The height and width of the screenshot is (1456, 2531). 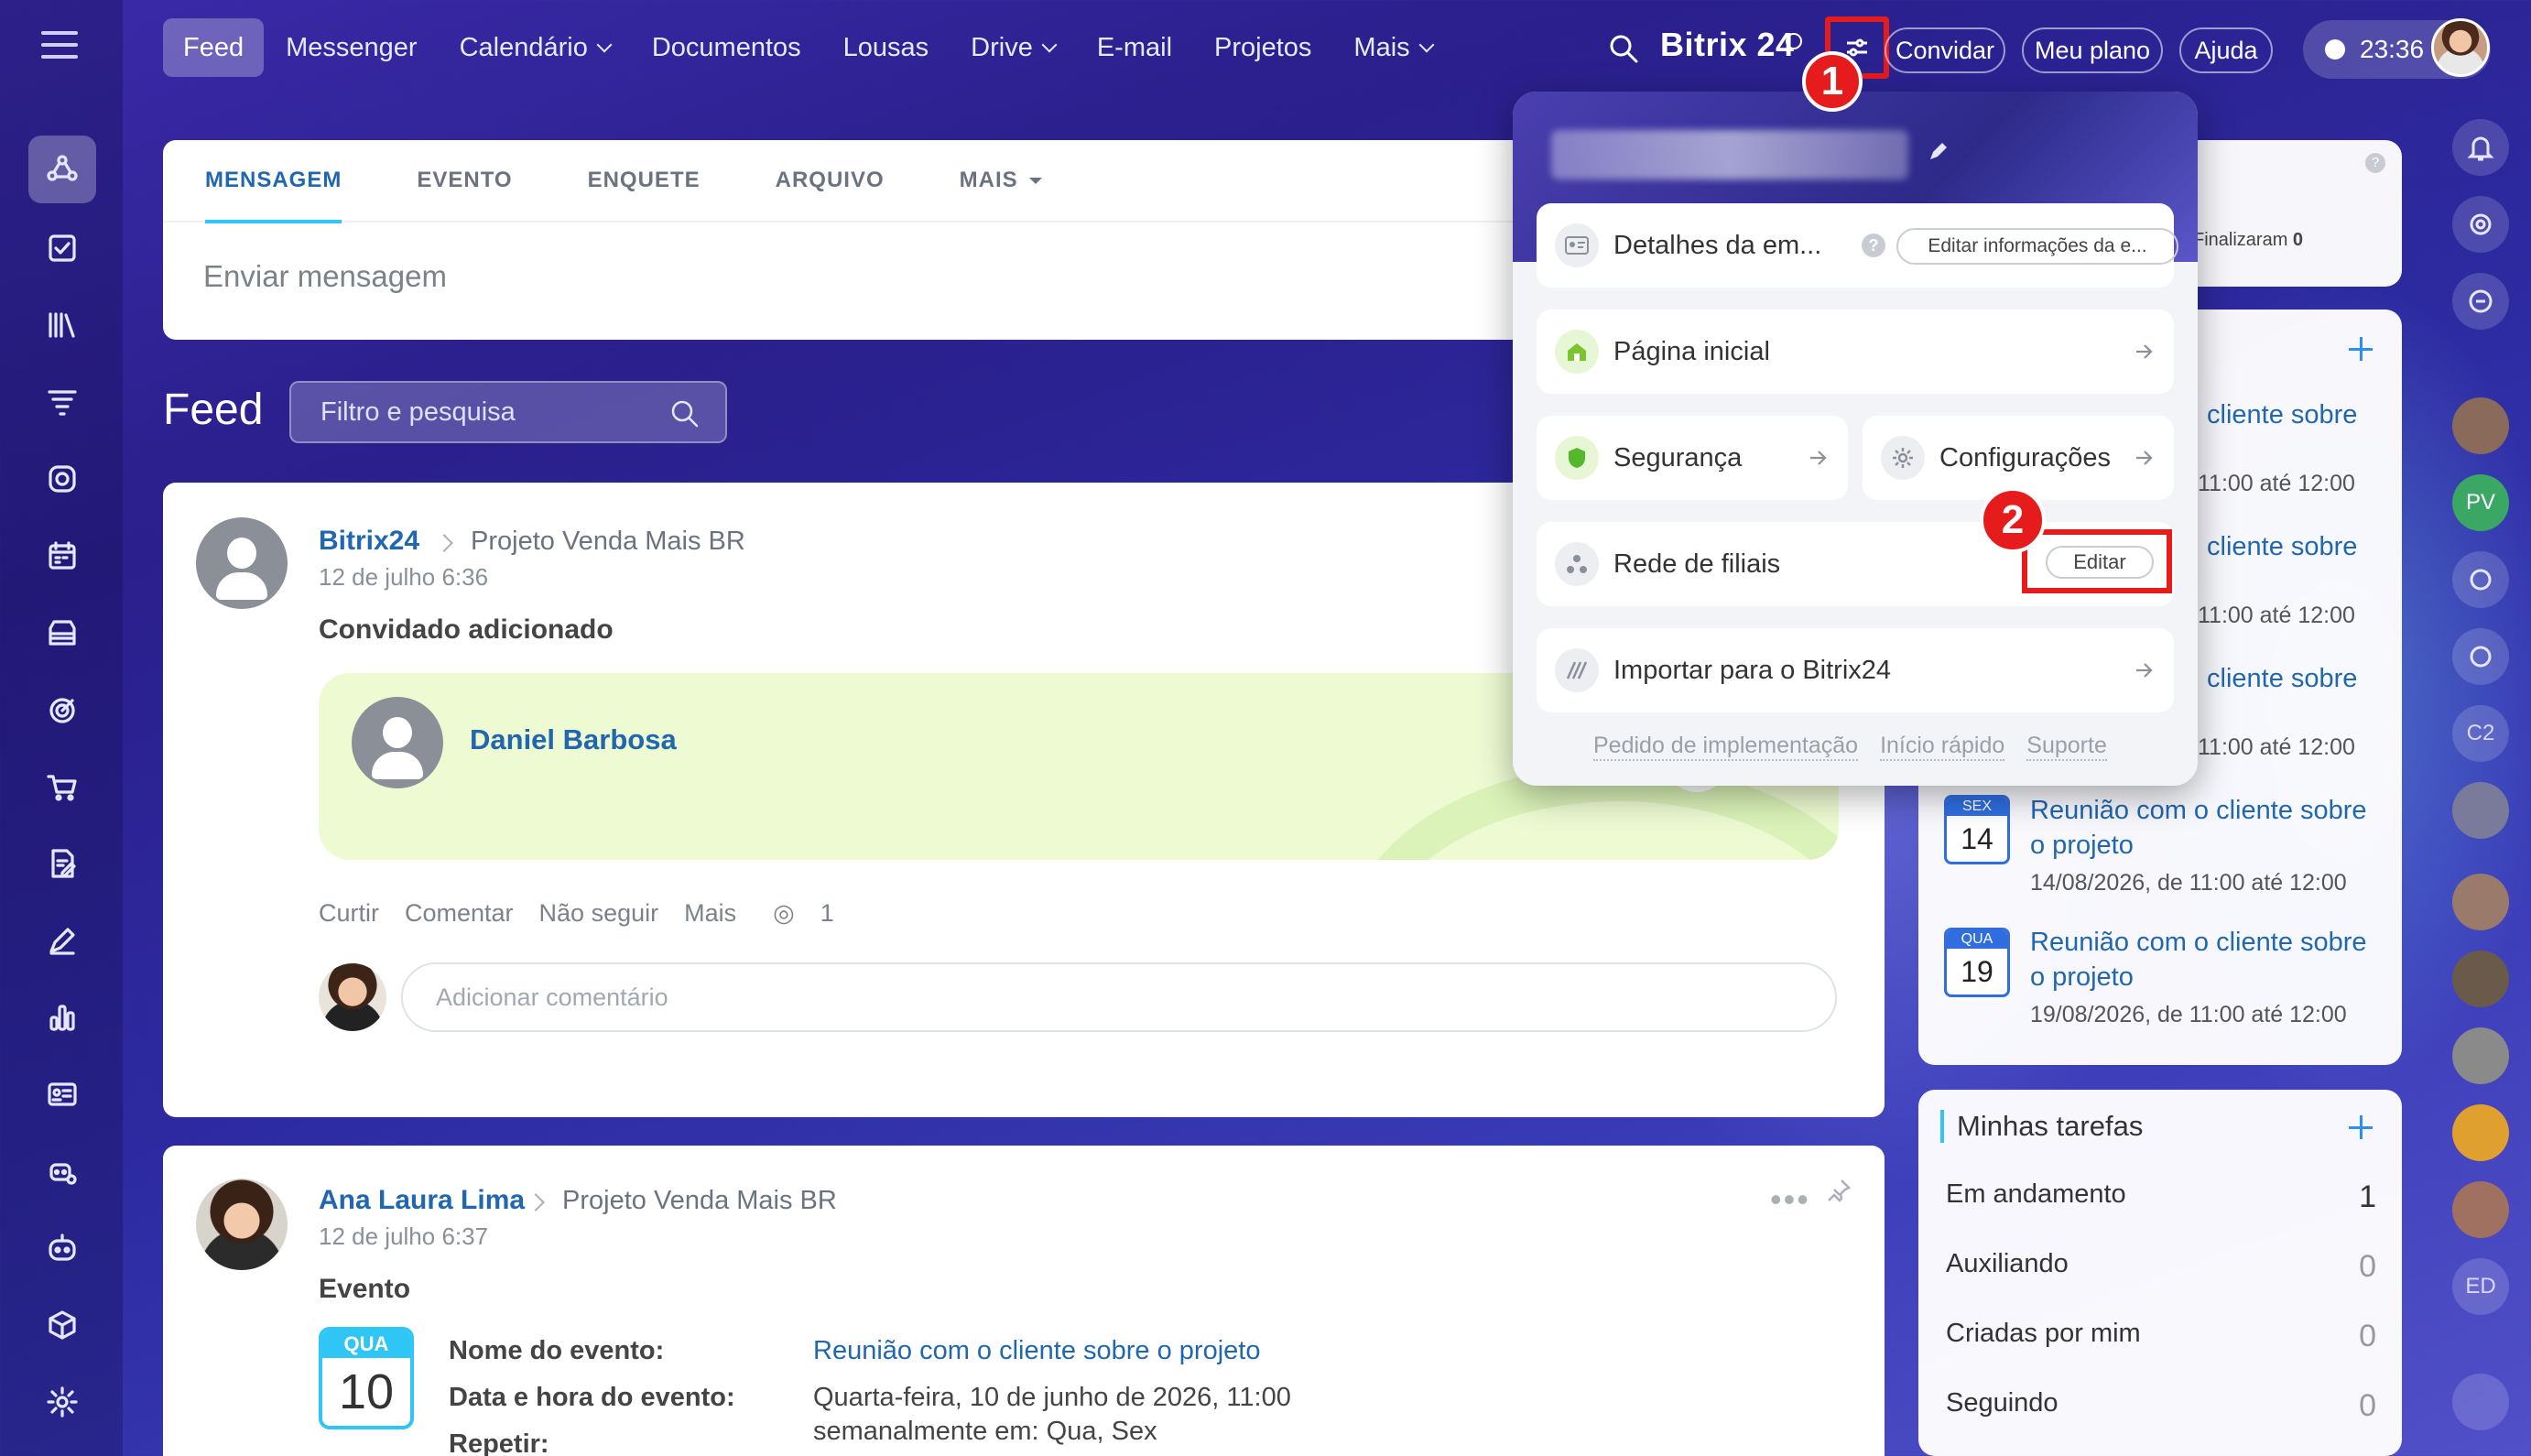 What do you see at coordinates (831, 180) in the screenshot?
I see `tab-file: ARQUIVO` at bounding box center [831, 180].